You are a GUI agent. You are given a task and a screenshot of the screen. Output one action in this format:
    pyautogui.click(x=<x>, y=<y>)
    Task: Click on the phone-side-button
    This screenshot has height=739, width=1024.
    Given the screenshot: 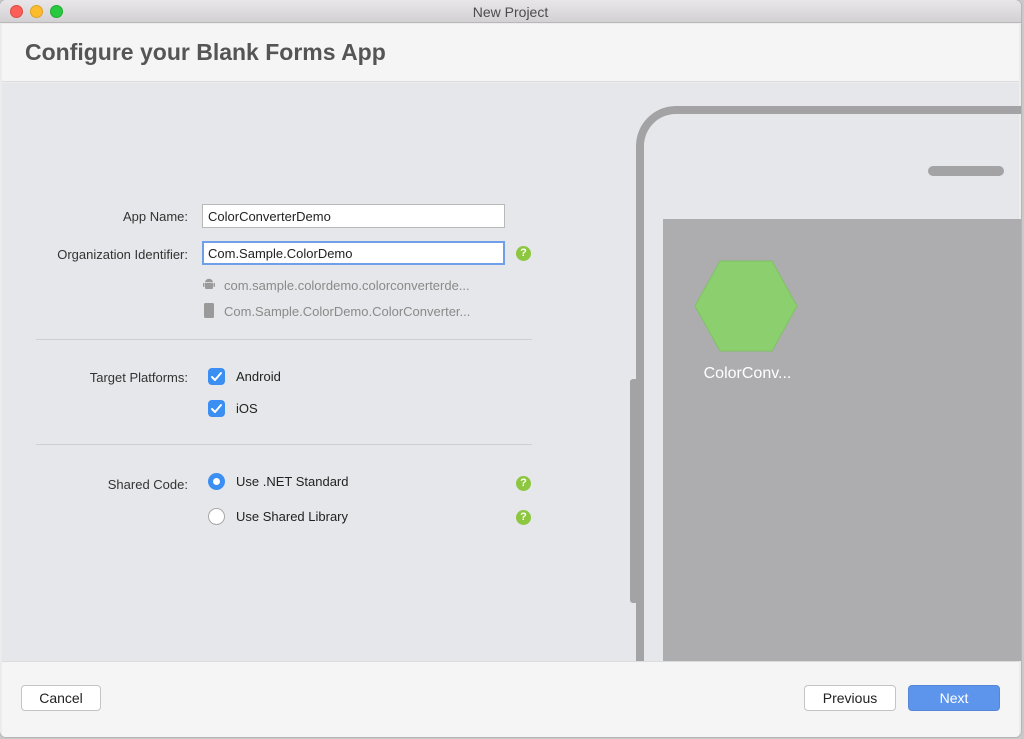 What is the action you would take?
    pyautogui.click(x=634, y=491)
    